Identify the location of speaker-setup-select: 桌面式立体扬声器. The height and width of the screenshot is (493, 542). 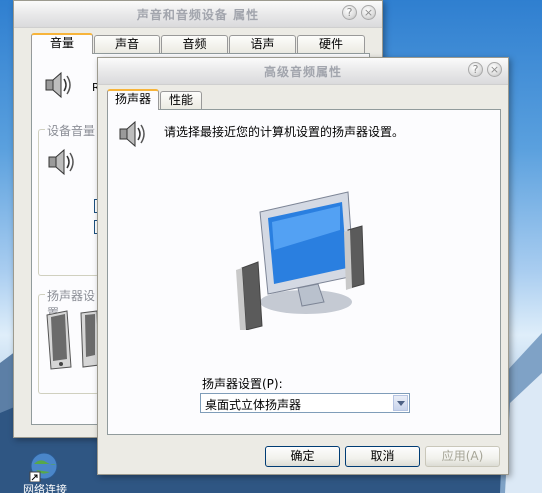
(305, 403).